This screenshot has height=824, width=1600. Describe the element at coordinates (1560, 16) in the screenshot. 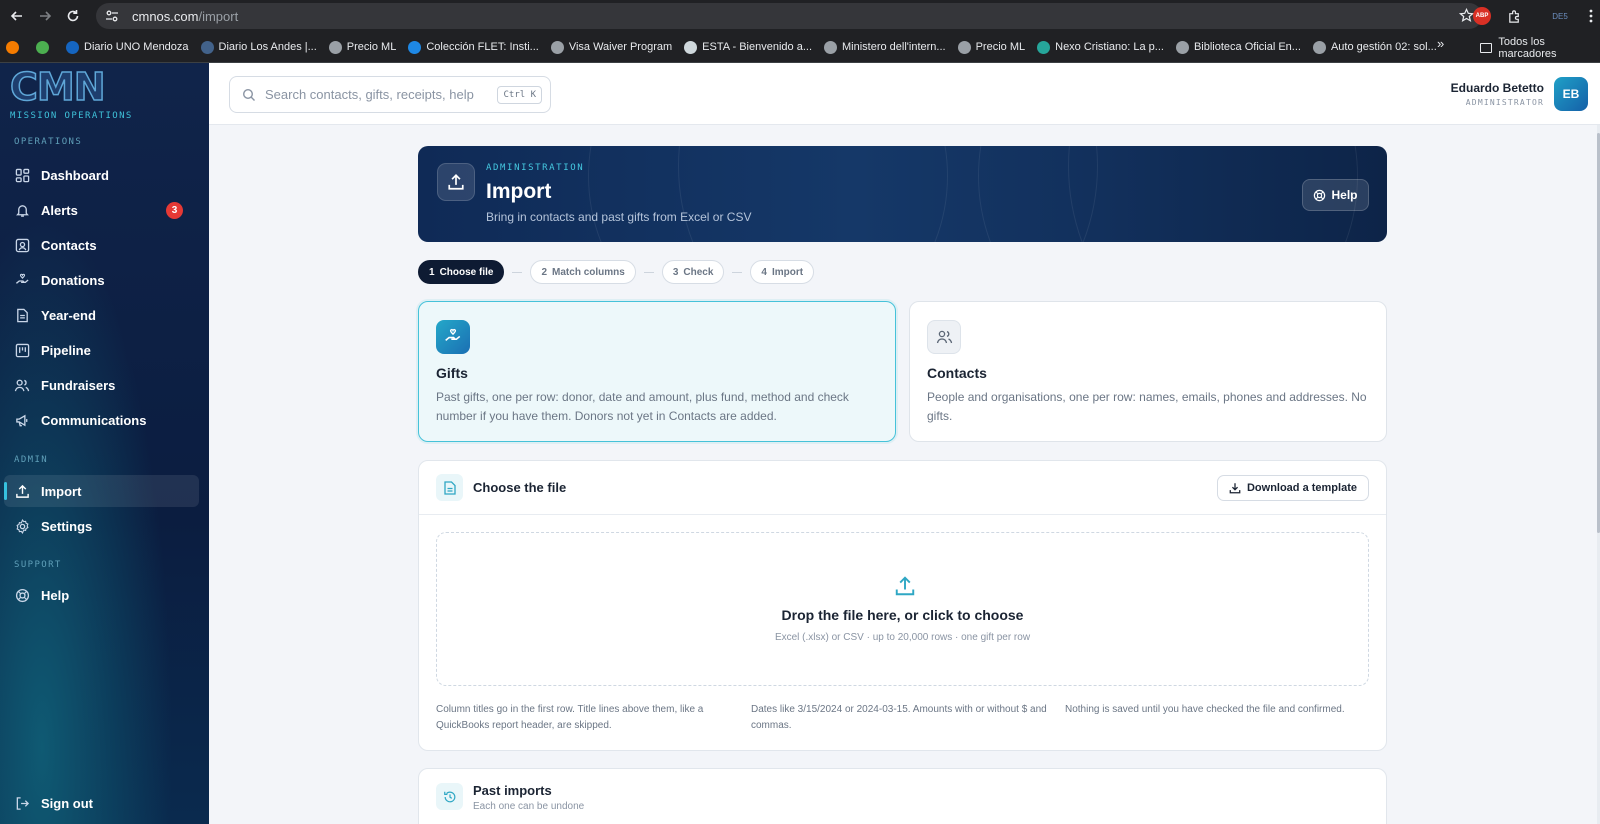

I see `profile-extension-icon: DE5` at that location.